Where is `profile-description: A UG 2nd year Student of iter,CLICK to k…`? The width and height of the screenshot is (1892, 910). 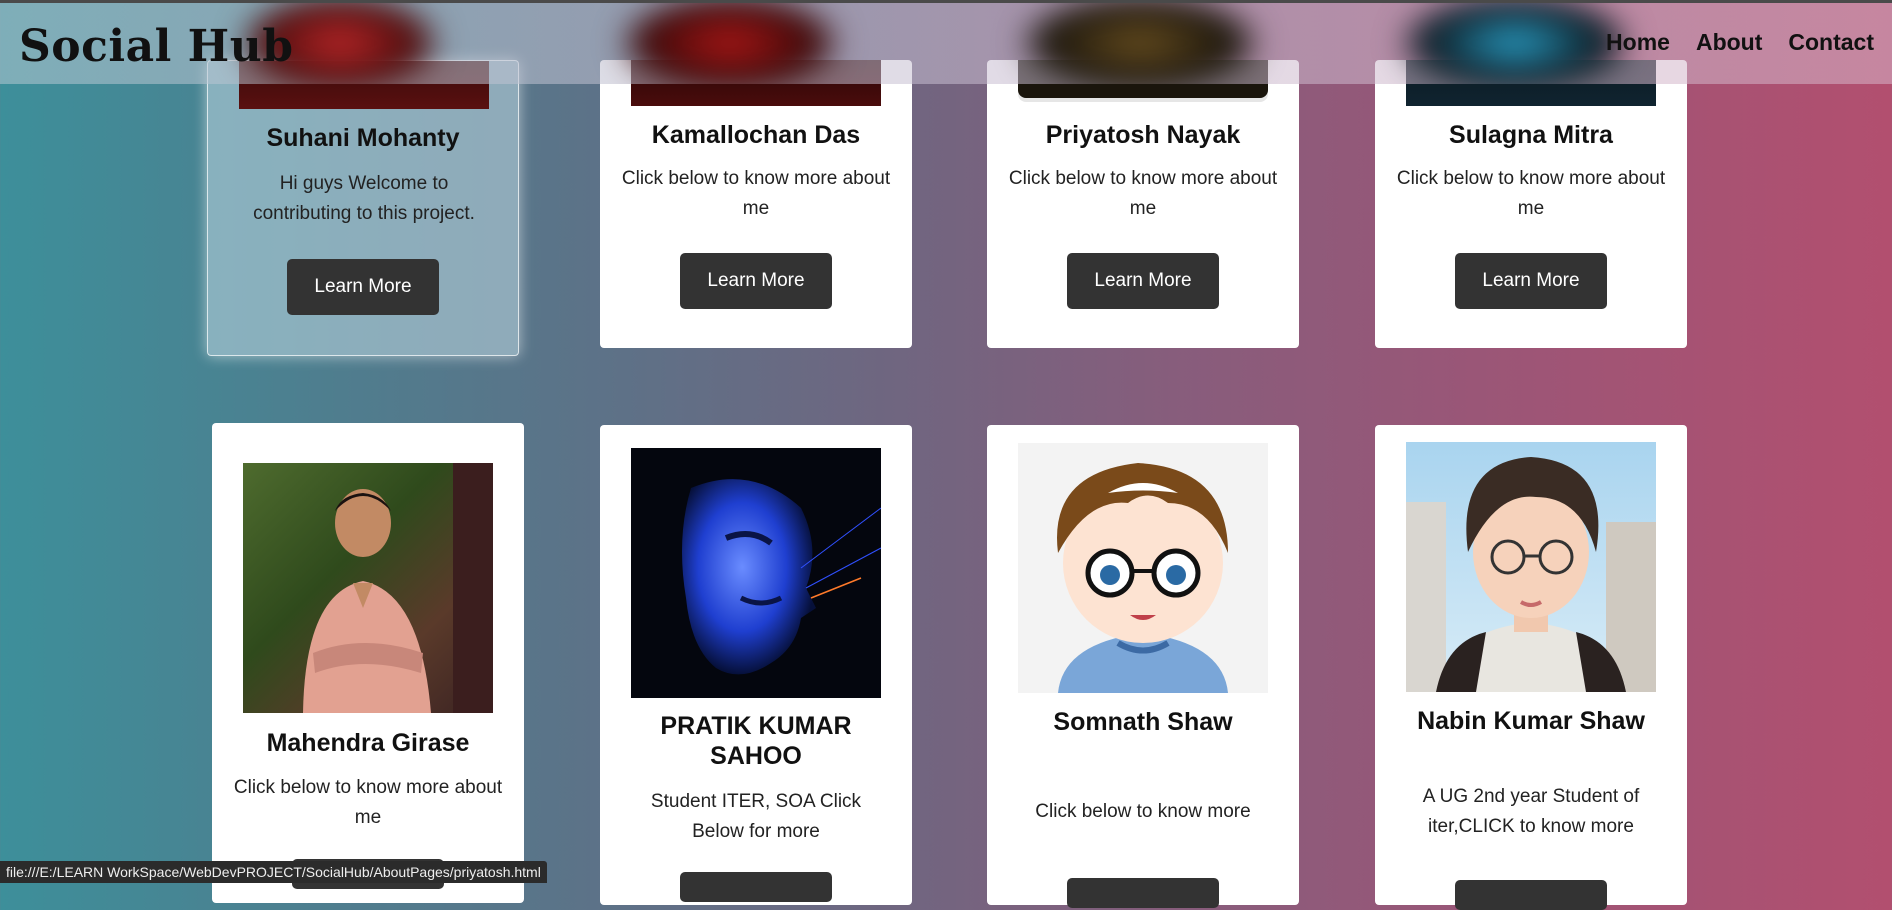
profile-description: A UG 2nd year Student of iter,CLICK to k… is located at coordinates (1531, 811).